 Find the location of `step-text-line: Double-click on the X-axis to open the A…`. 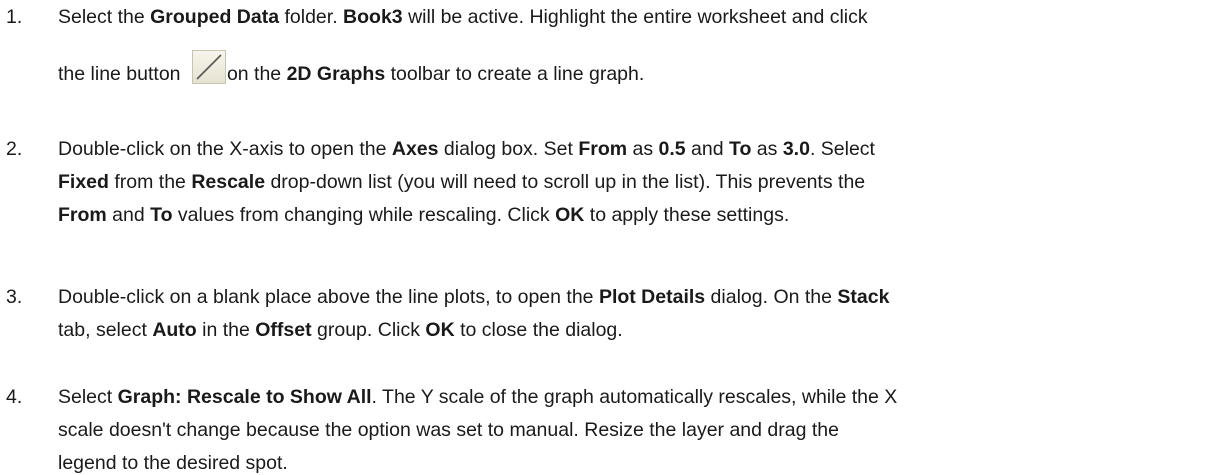

step-text-line: Double-click on the X-axis to open the A… is located at coordinates (466, 149).